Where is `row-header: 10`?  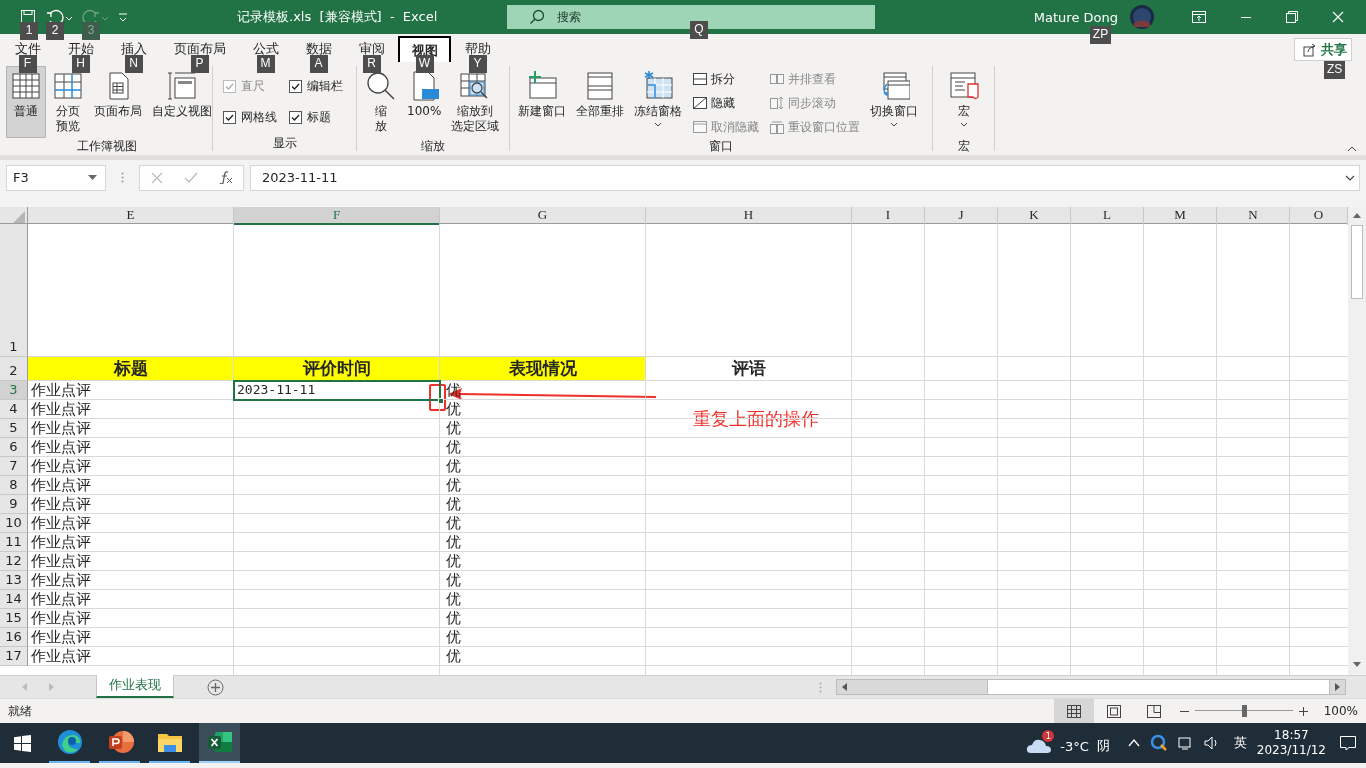
row-header: 10 is located at coordinates (14, 523).